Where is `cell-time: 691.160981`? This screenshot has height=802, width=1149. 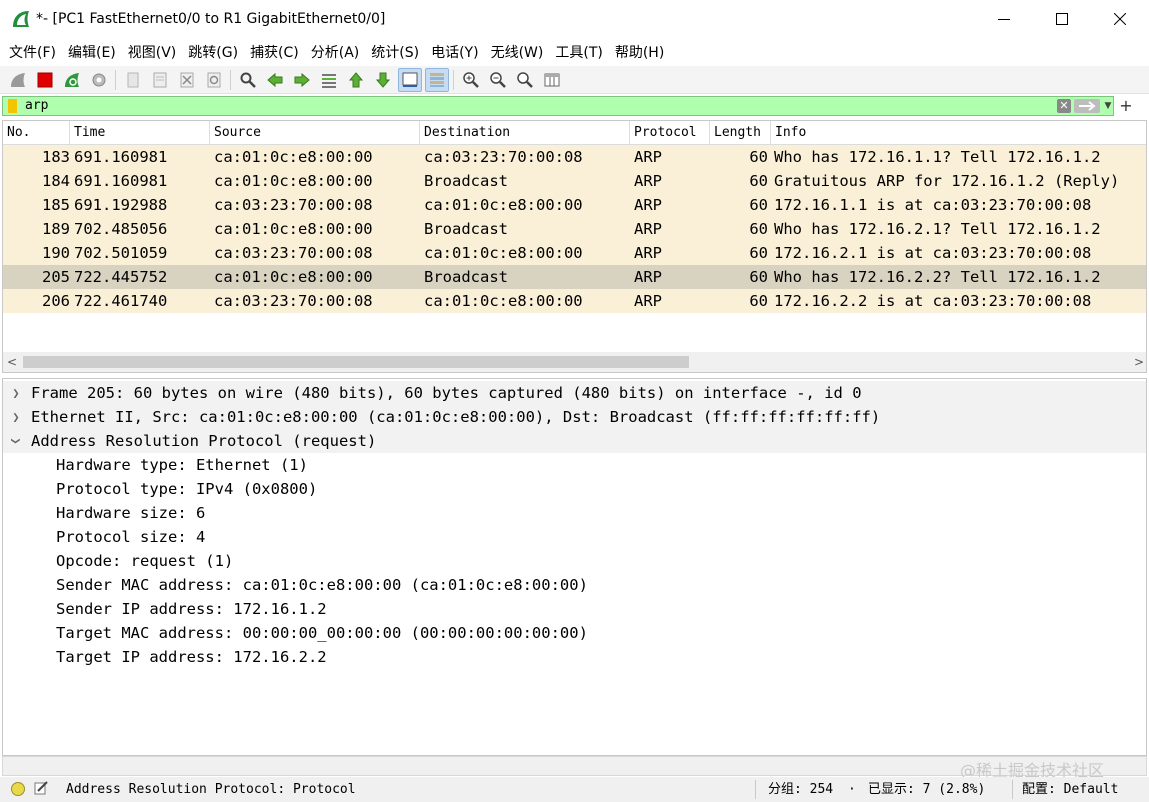 cell-time: 691.160981 is located at coordinates (121, 157).